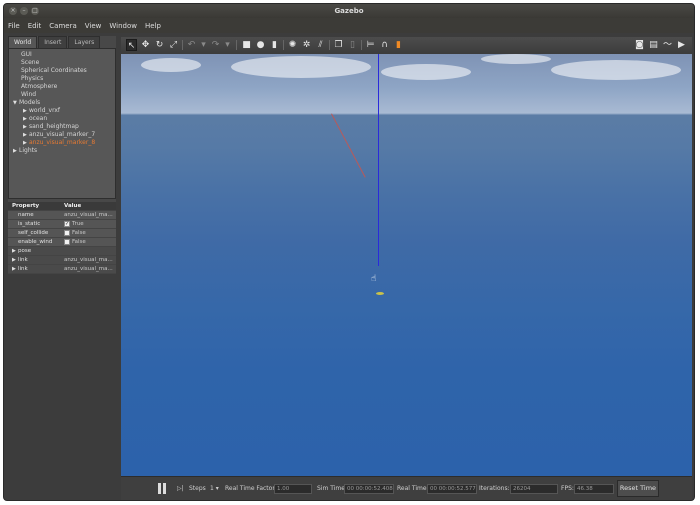 The height and width of the screenshot is (505, 700). Describe the element at coordinates (28, 150) in the screenshot. I see `tree-lights-label: Lights` at that location.